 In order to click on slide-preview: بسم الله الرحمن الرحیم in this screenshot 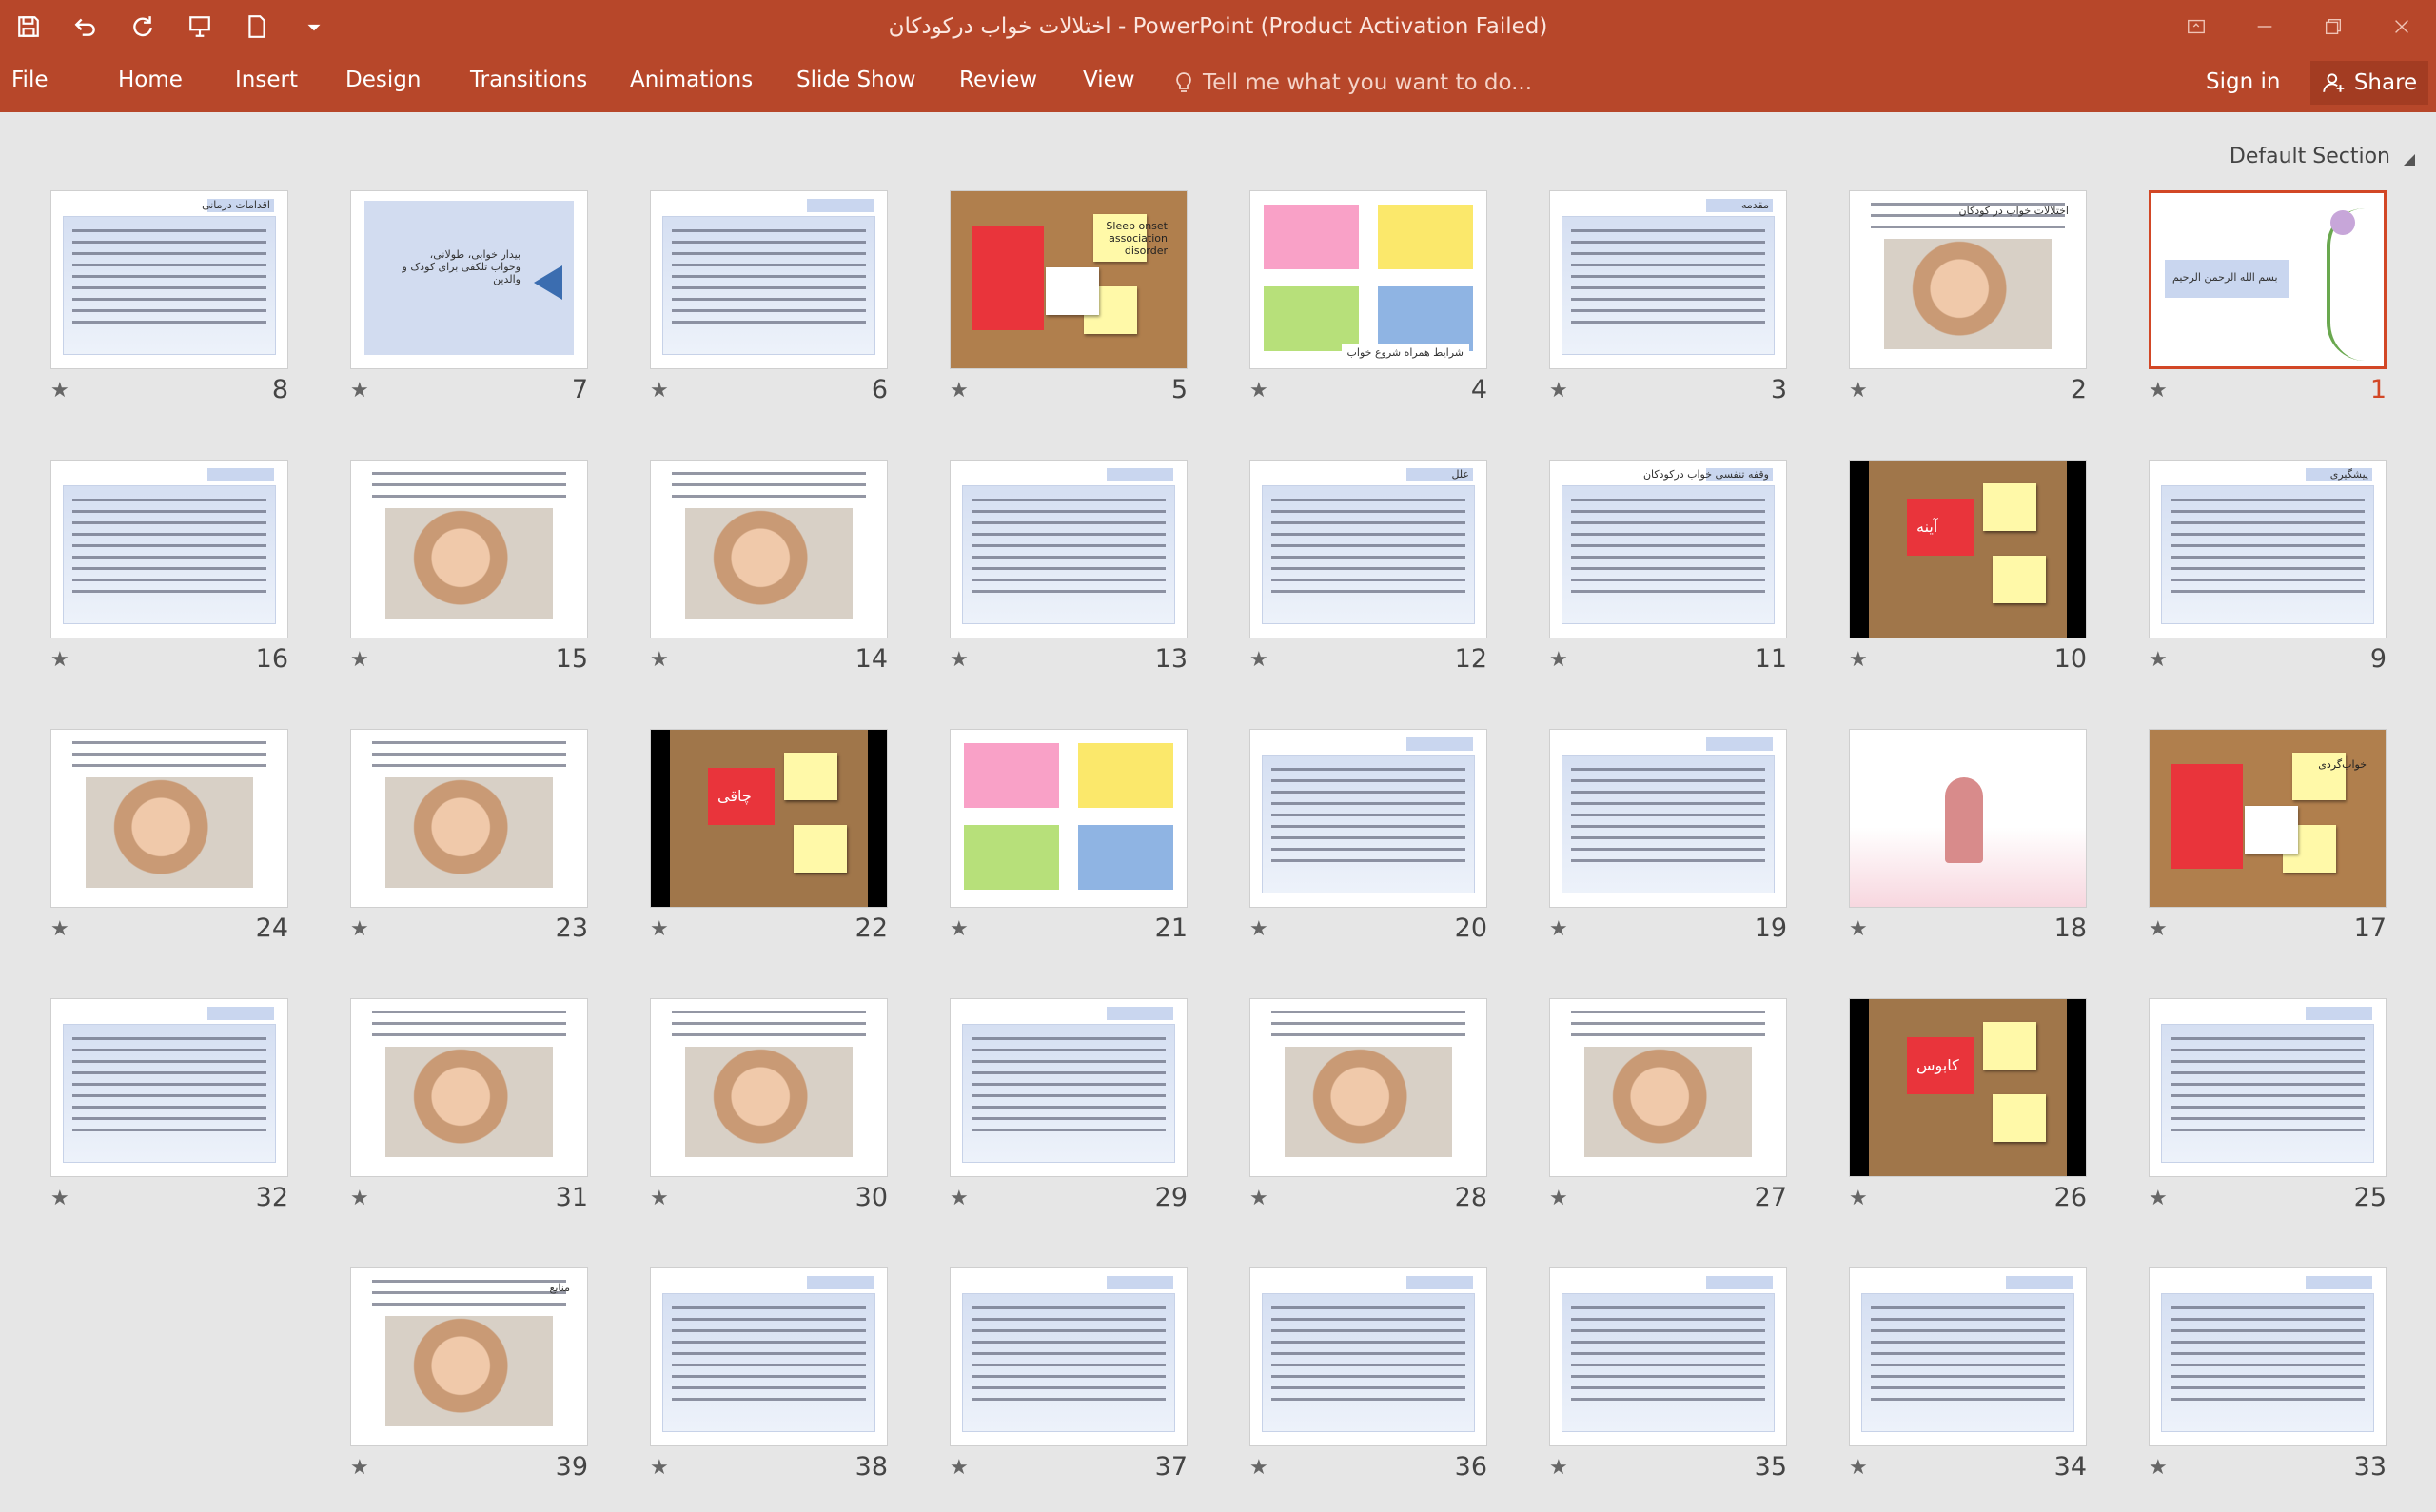, I will do `click(2268, 279)`.